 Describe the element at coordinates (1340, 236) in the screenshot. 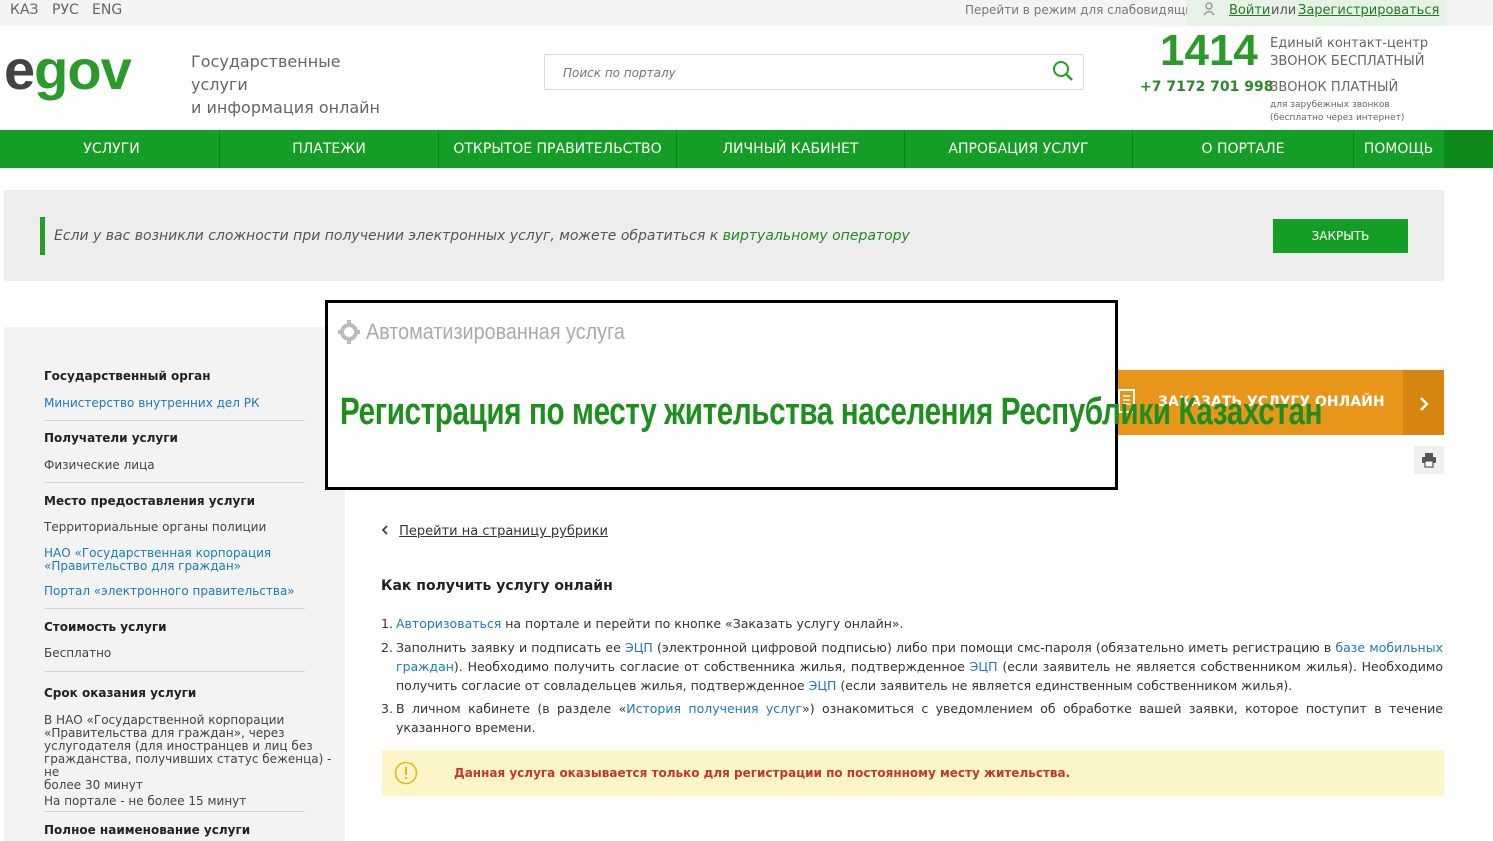

I see `close-notice-button: ЗАКРЫТЬ` at that location.